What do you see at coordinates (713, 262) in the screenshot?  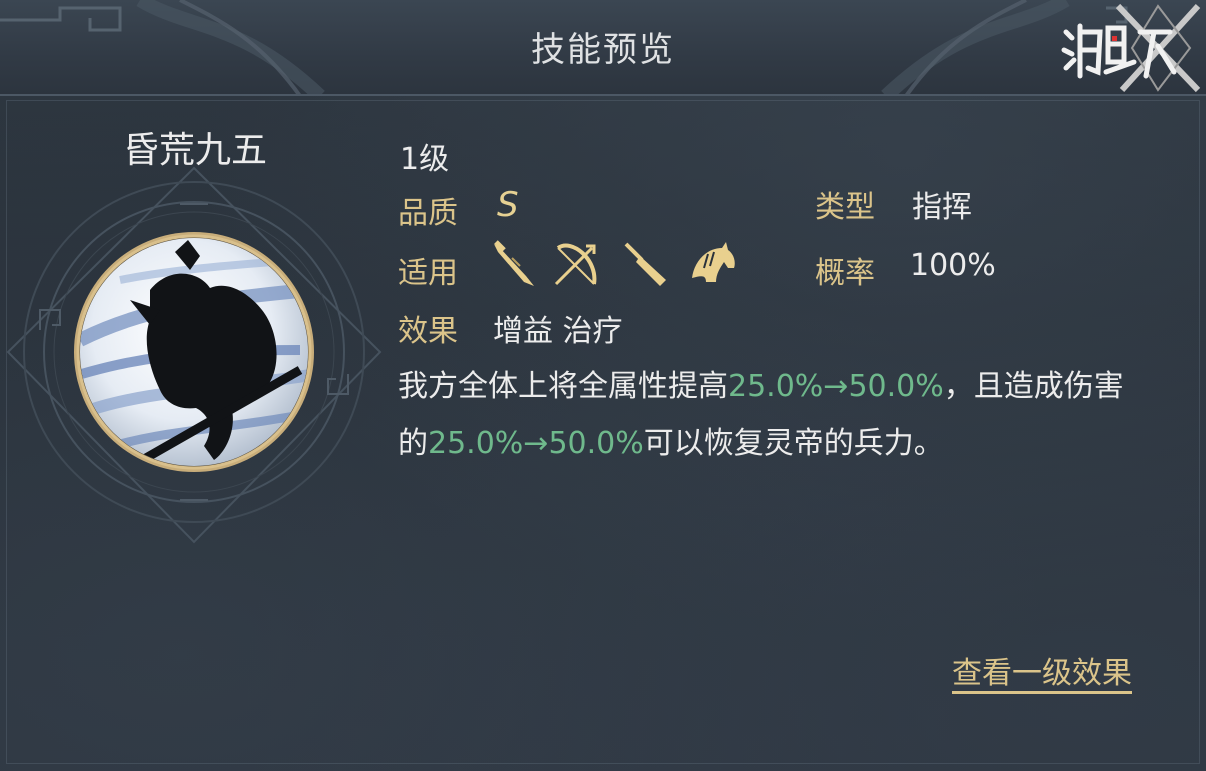 I see `cavalry-horse-icon` at bounding box center [713, 262].